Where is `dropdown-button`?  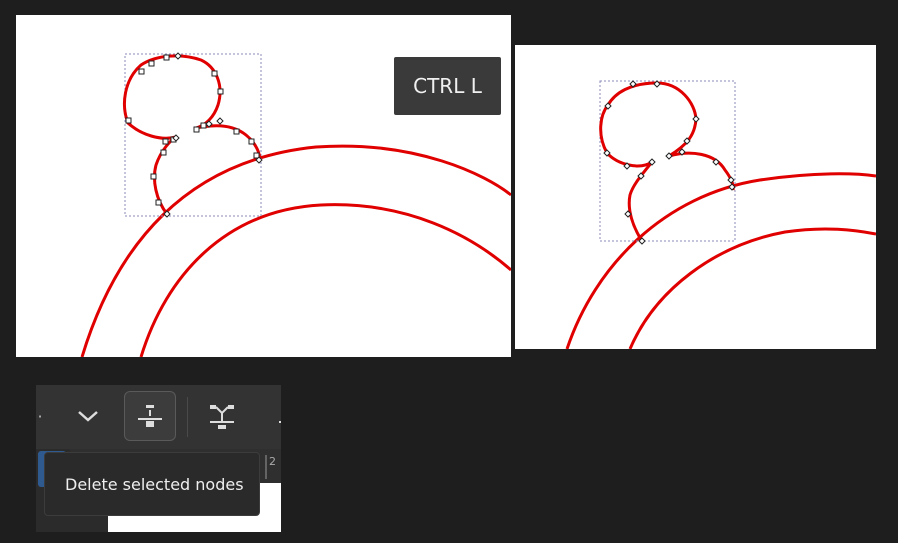
dropdown-button is located at coordinates (88, 416).